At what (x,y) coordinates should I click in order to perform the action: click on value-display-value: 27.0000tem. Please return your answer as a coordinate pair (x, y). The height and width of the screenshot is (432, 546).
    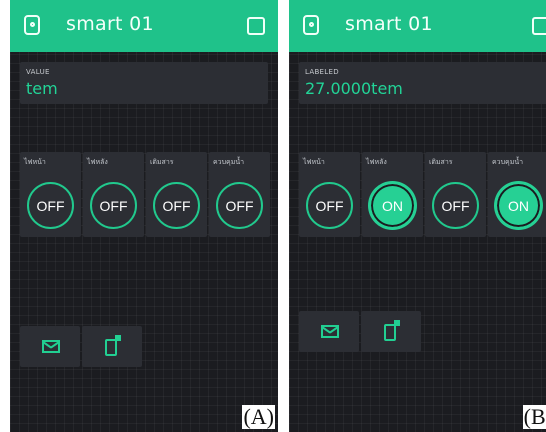
    Looking at the image, I should click on (354, 88).